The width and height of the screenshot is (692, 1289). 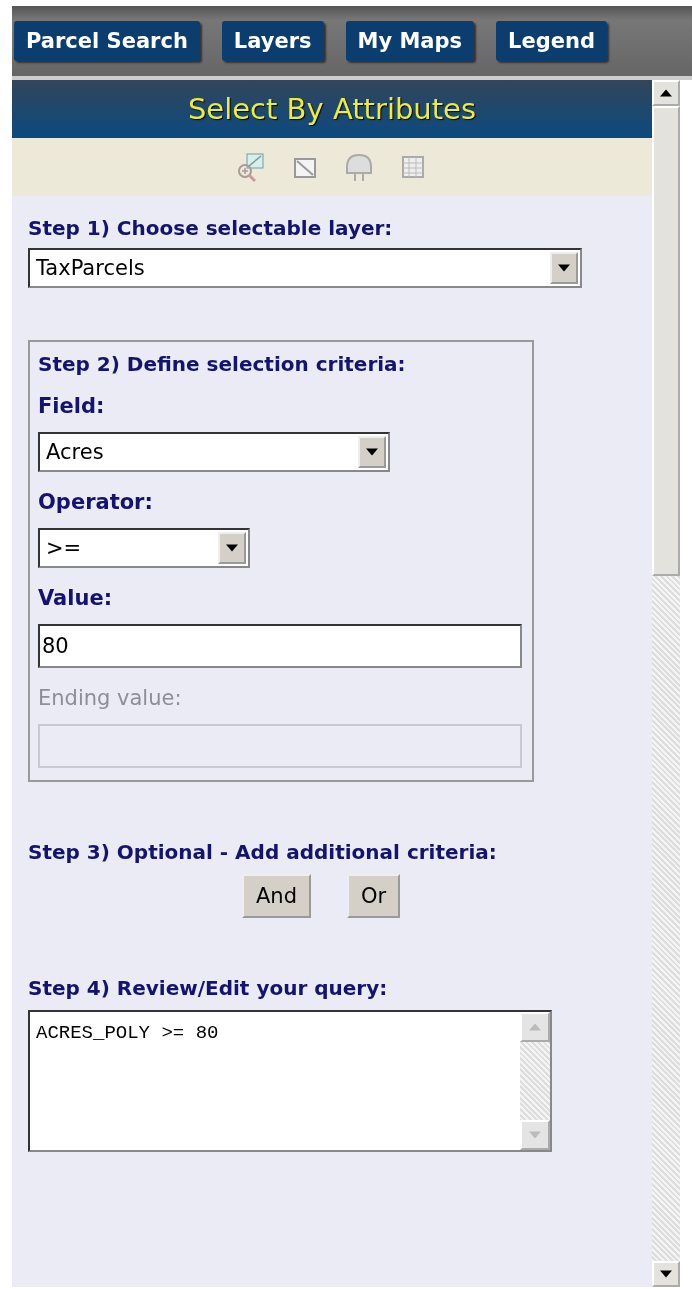 I want to click on step-label: Step 3) Optional - Add additional criteria:, so click(x=262, y=852).